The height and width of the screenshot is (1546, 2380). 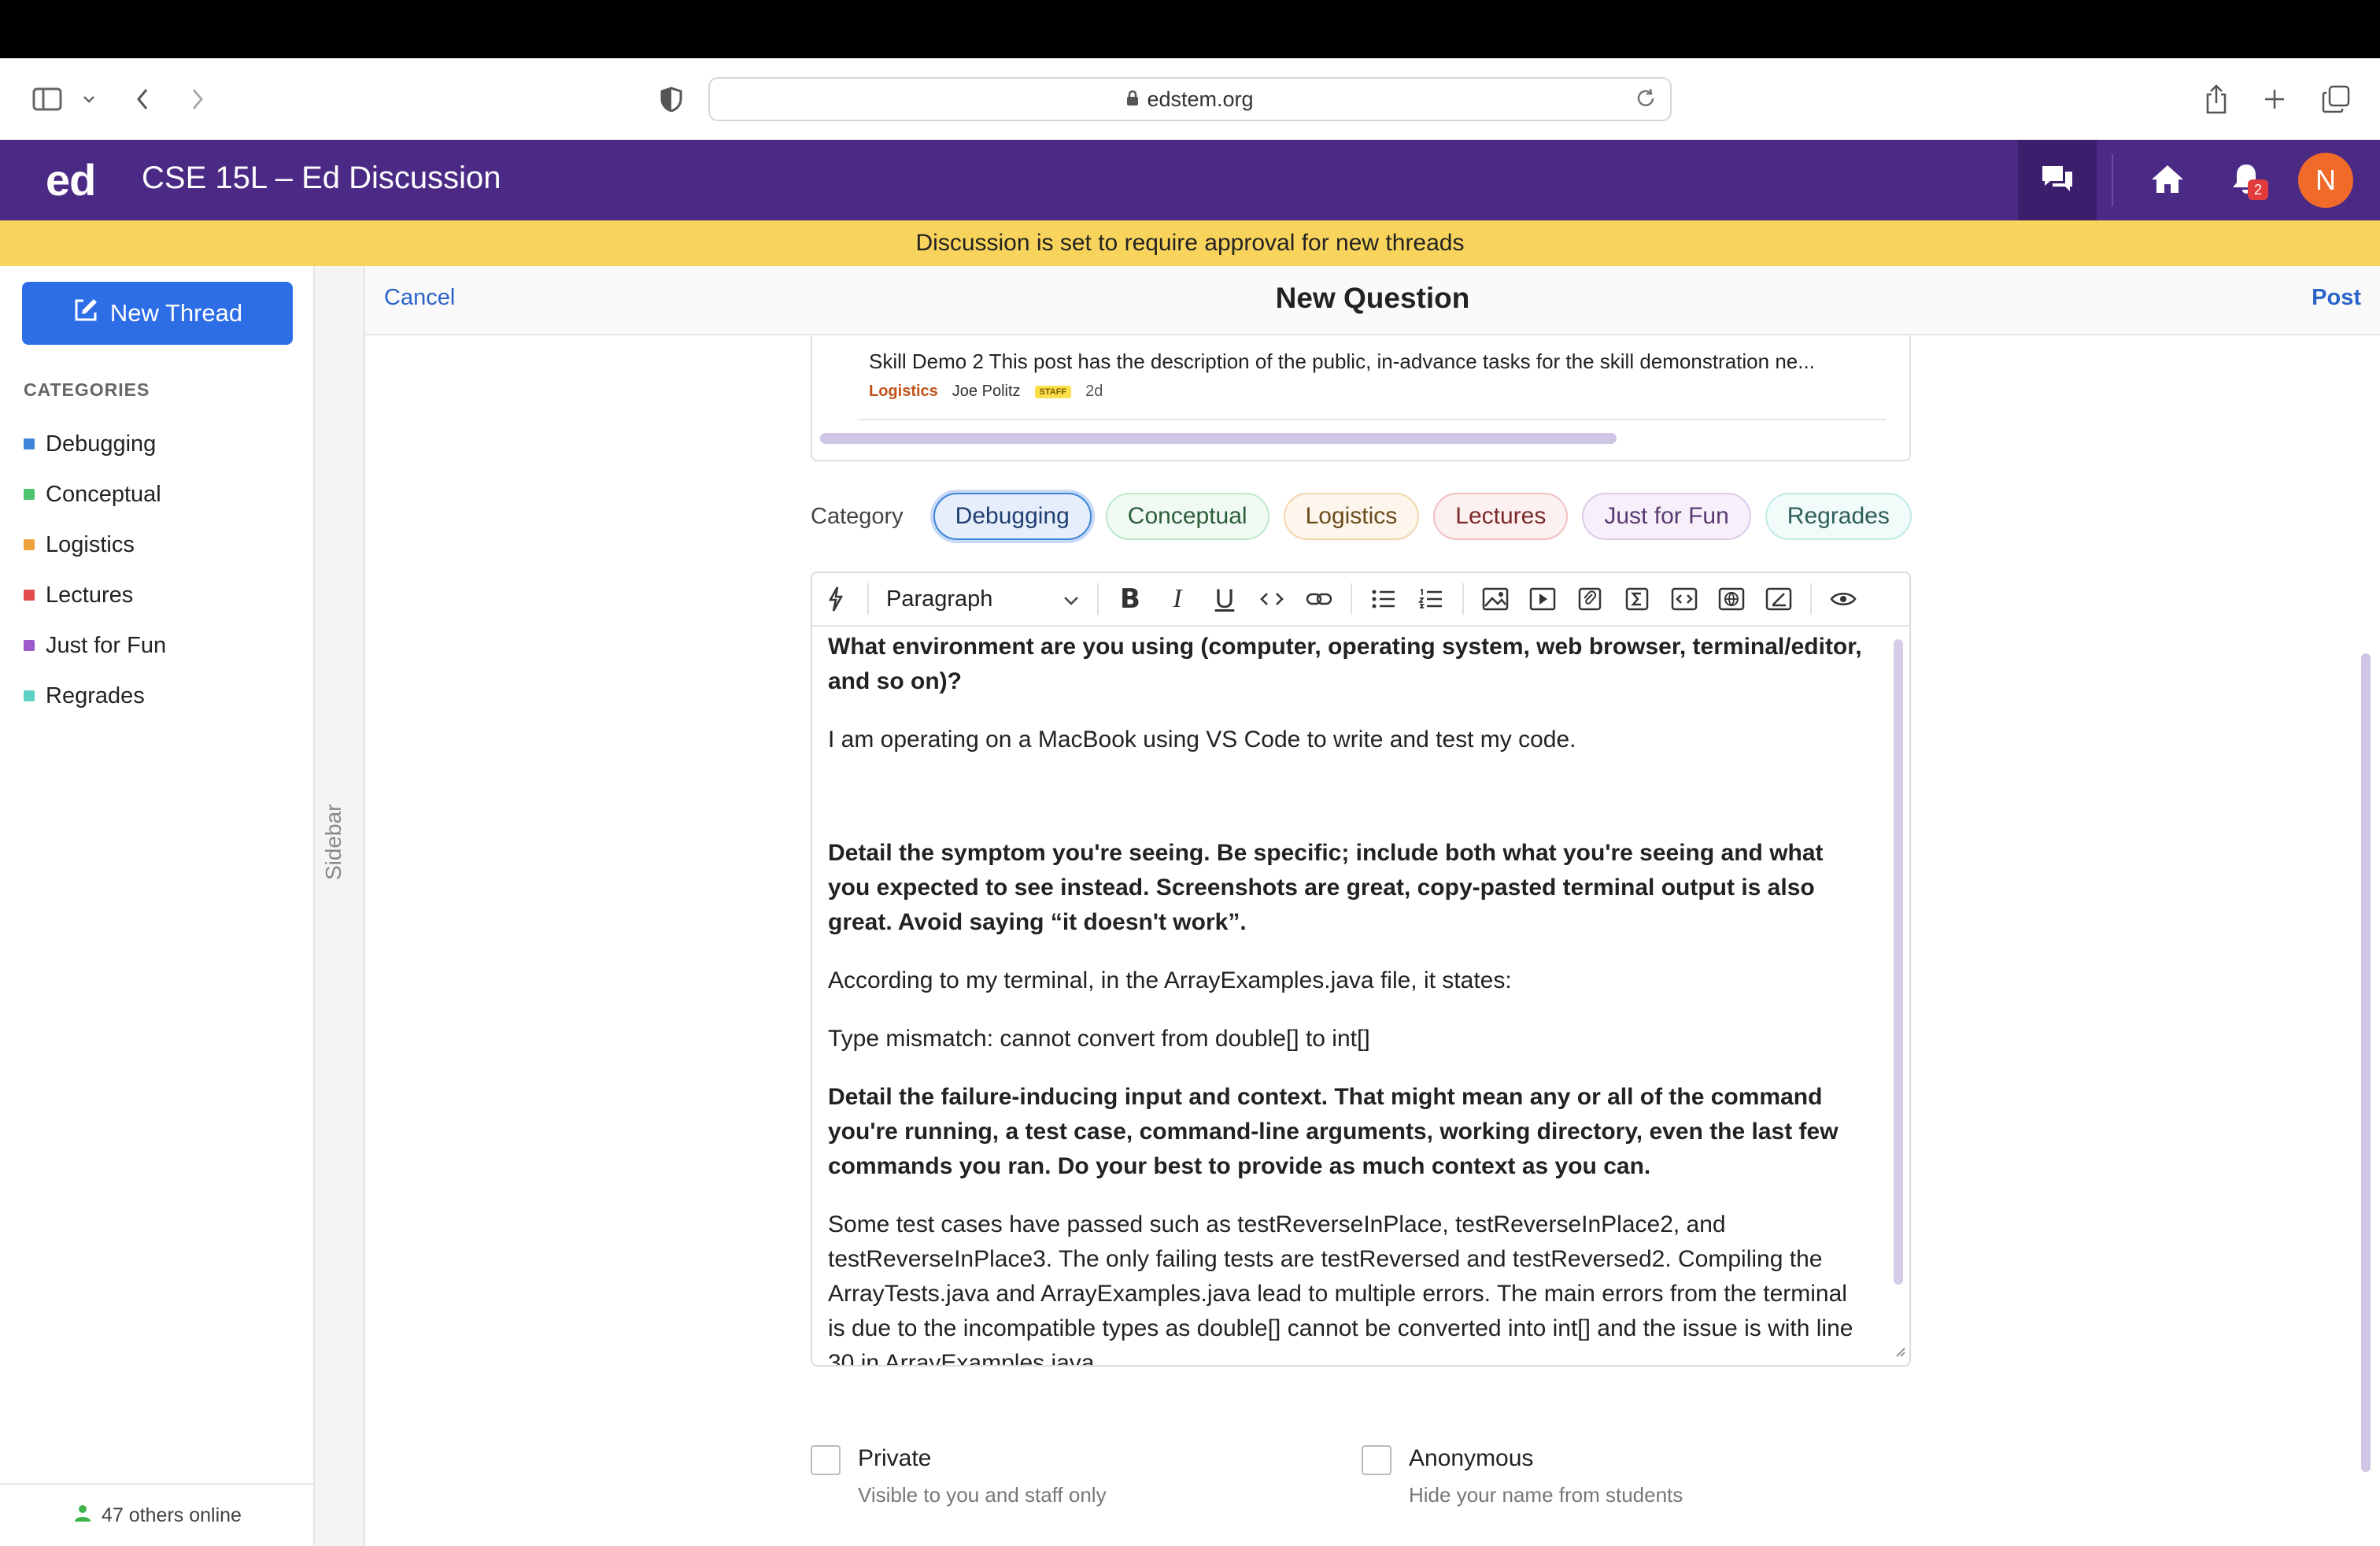 I want to click on avatar: N, so click(x=2325, y=180).